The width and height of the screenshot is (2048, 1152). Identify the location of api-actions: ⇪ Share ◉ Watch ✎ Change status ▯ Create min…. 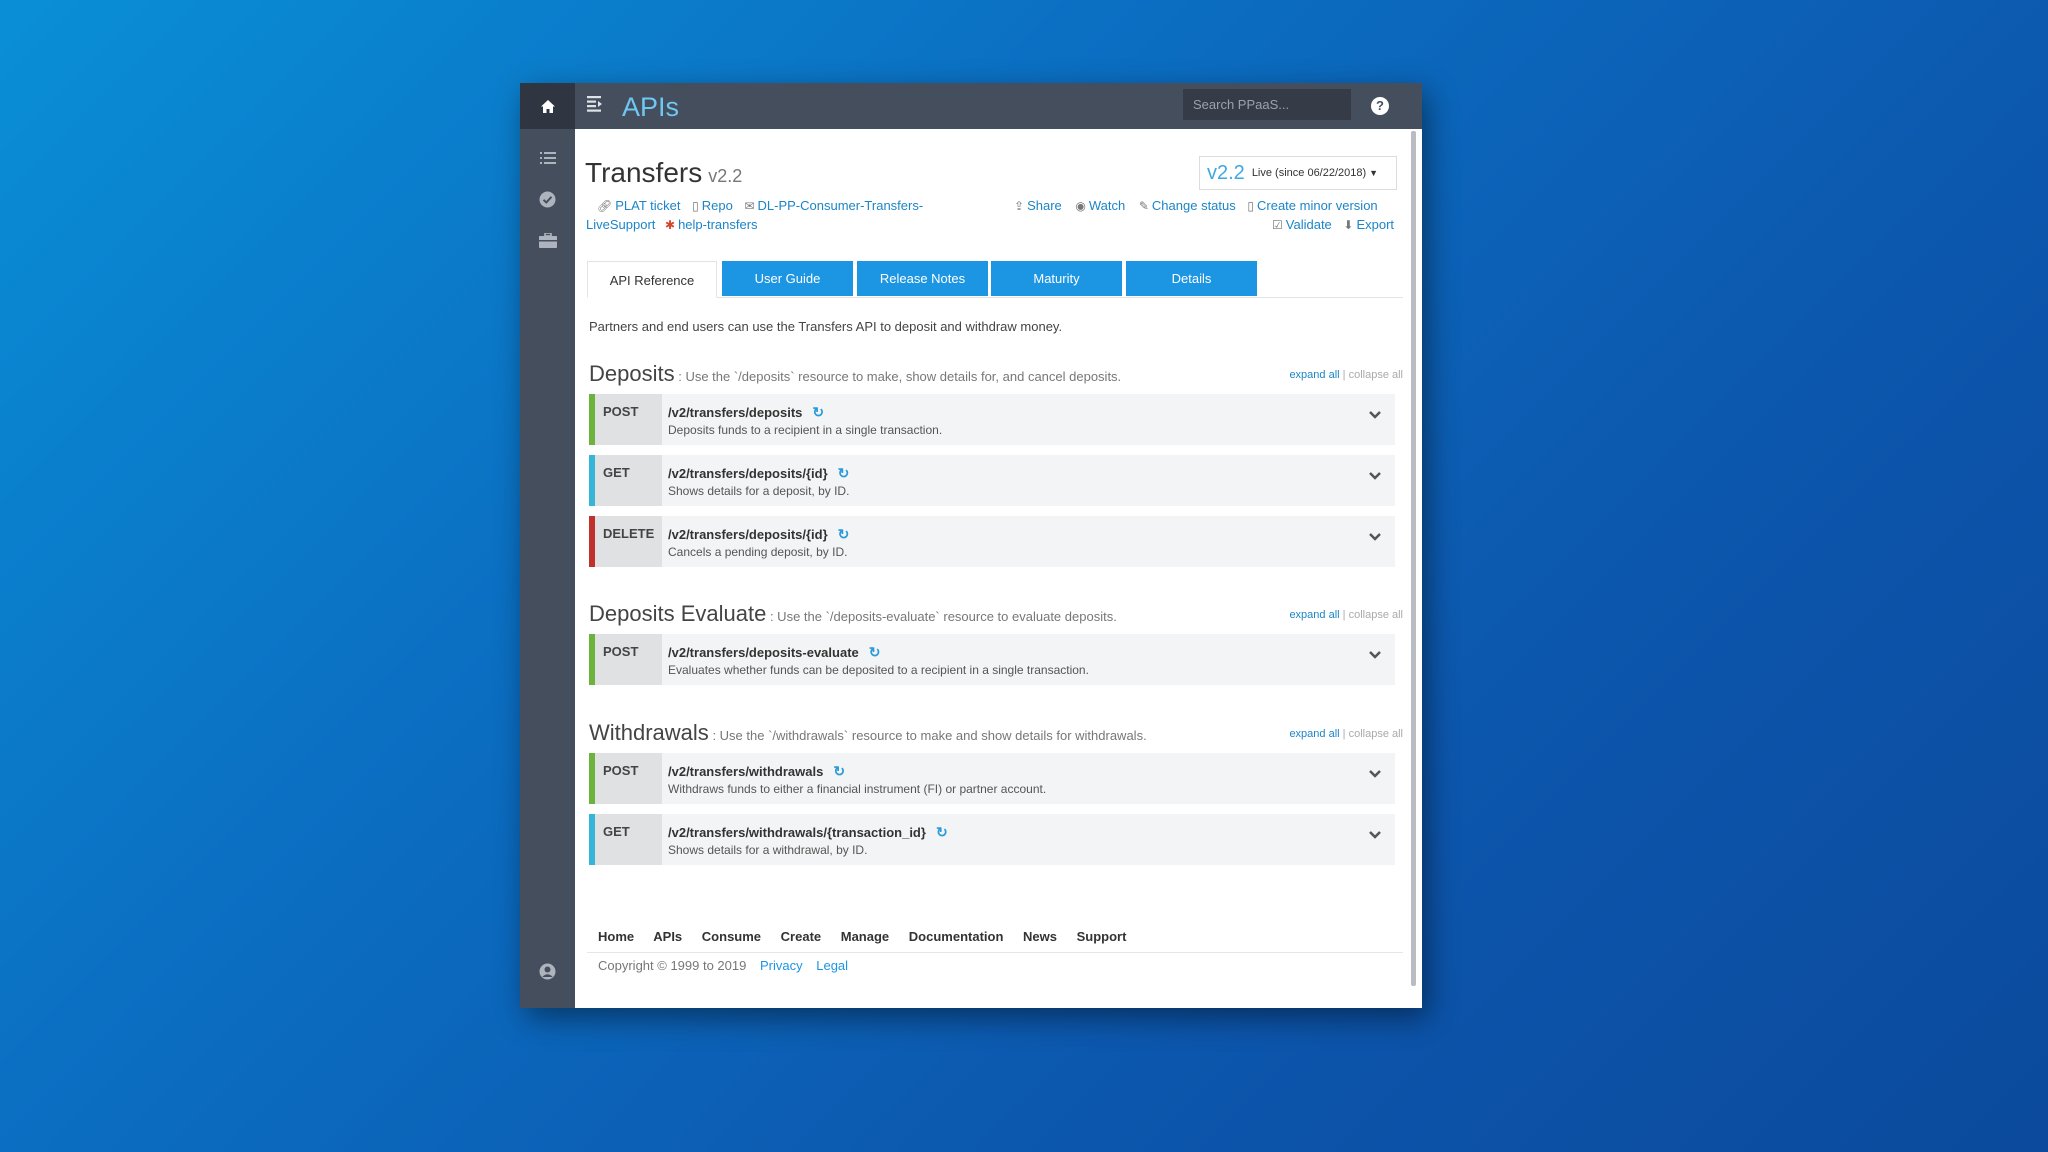
(1196, 205).